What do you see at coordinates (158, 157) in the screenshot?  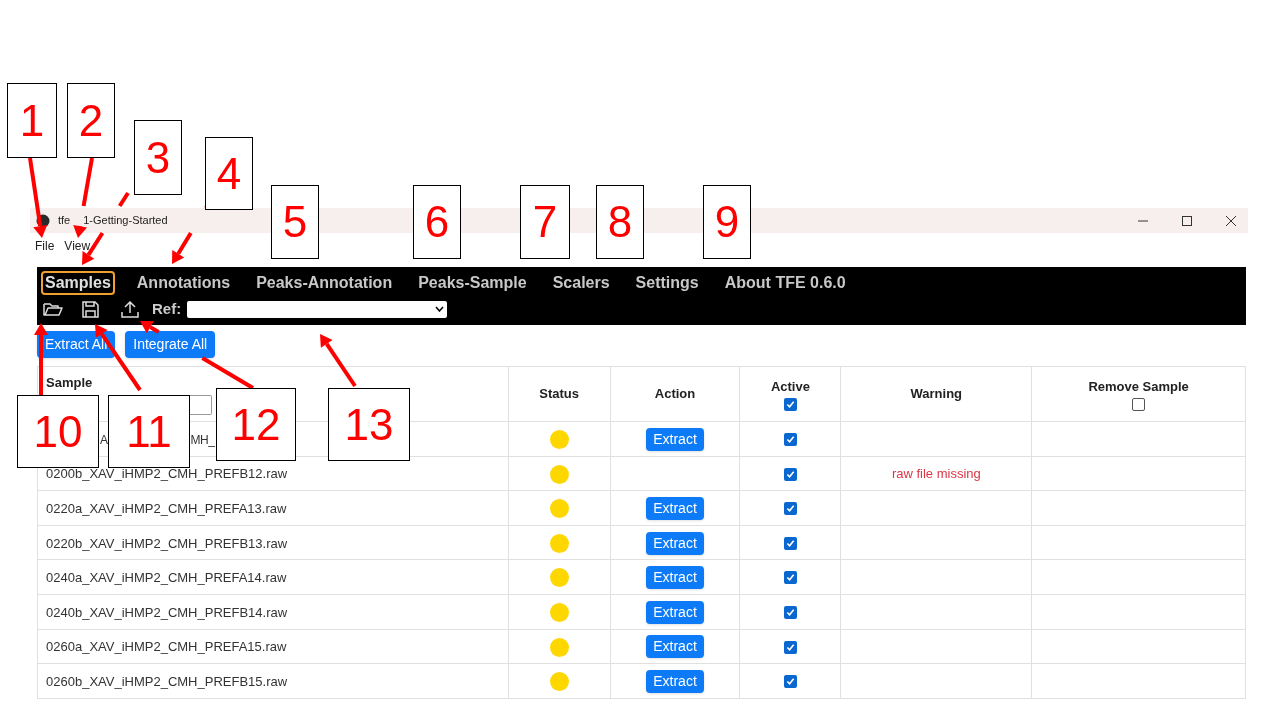 I see `callout-number: 3` at bounding box center [158, 157].